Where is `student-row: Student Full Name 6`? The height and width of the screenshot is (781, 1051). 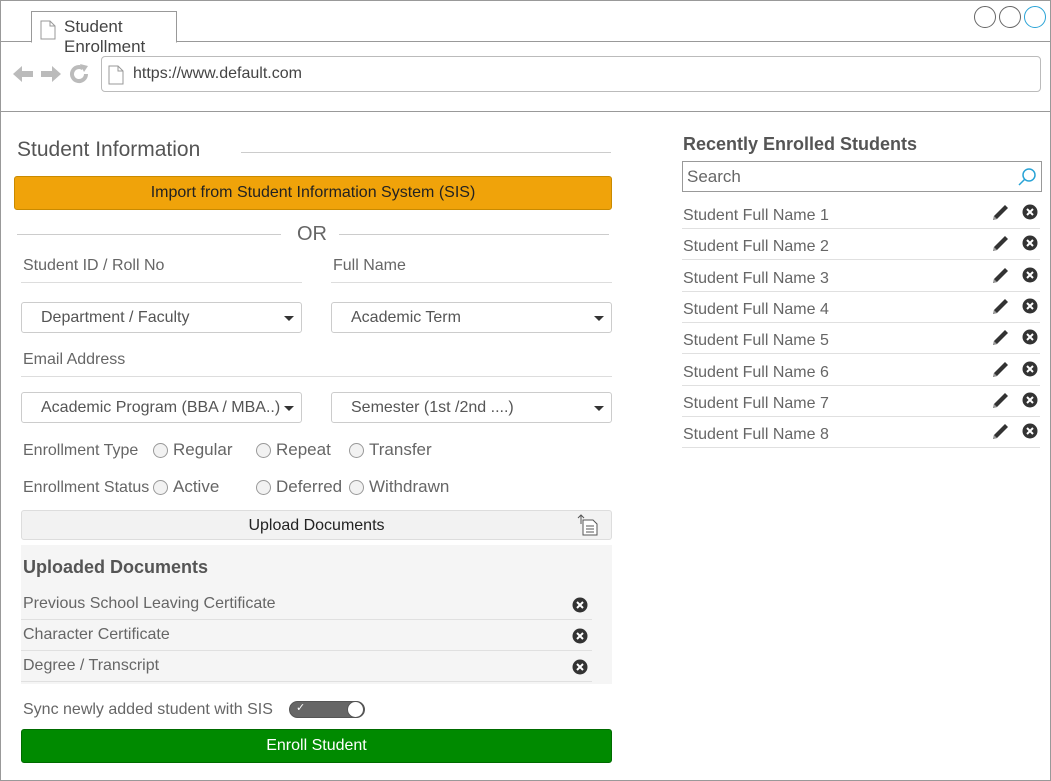 student-row: Student Full Name 6 is located at coordinates (861, 370).